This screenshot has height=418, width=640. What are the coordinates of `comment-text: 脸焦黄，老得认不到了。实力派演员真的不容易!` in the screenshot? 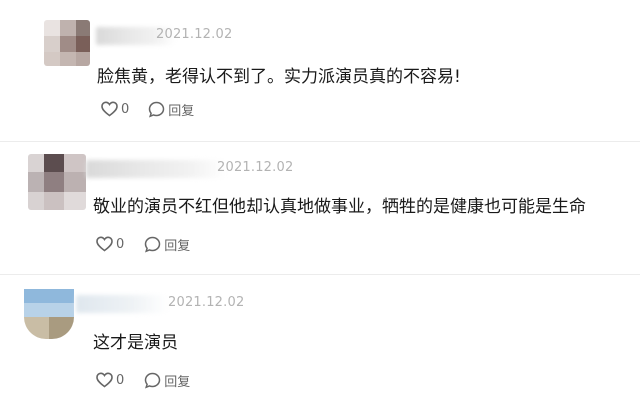 It's located at (279, 77).